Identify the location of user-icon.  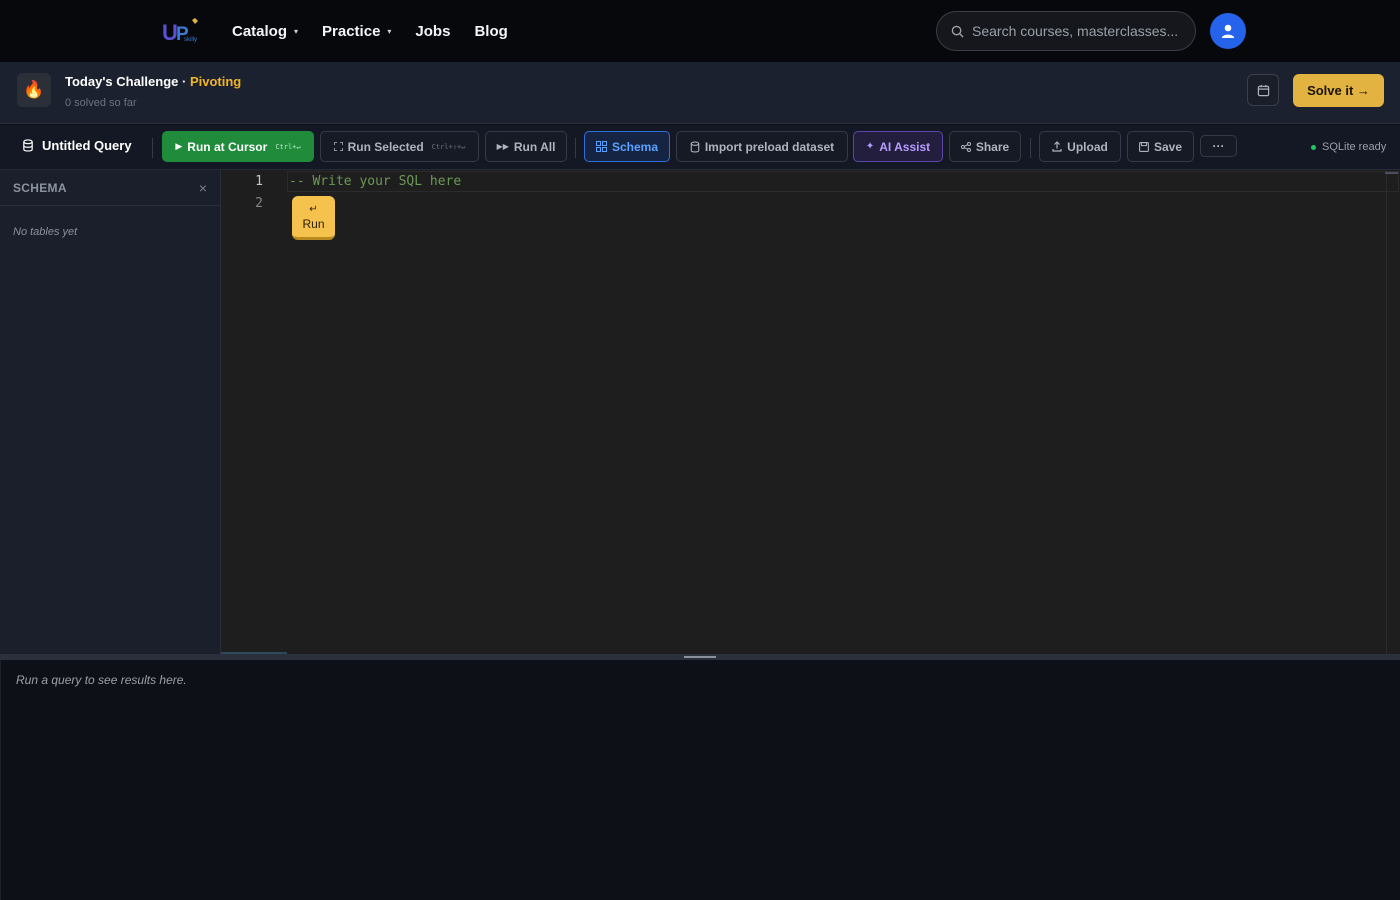
(1228, 31).